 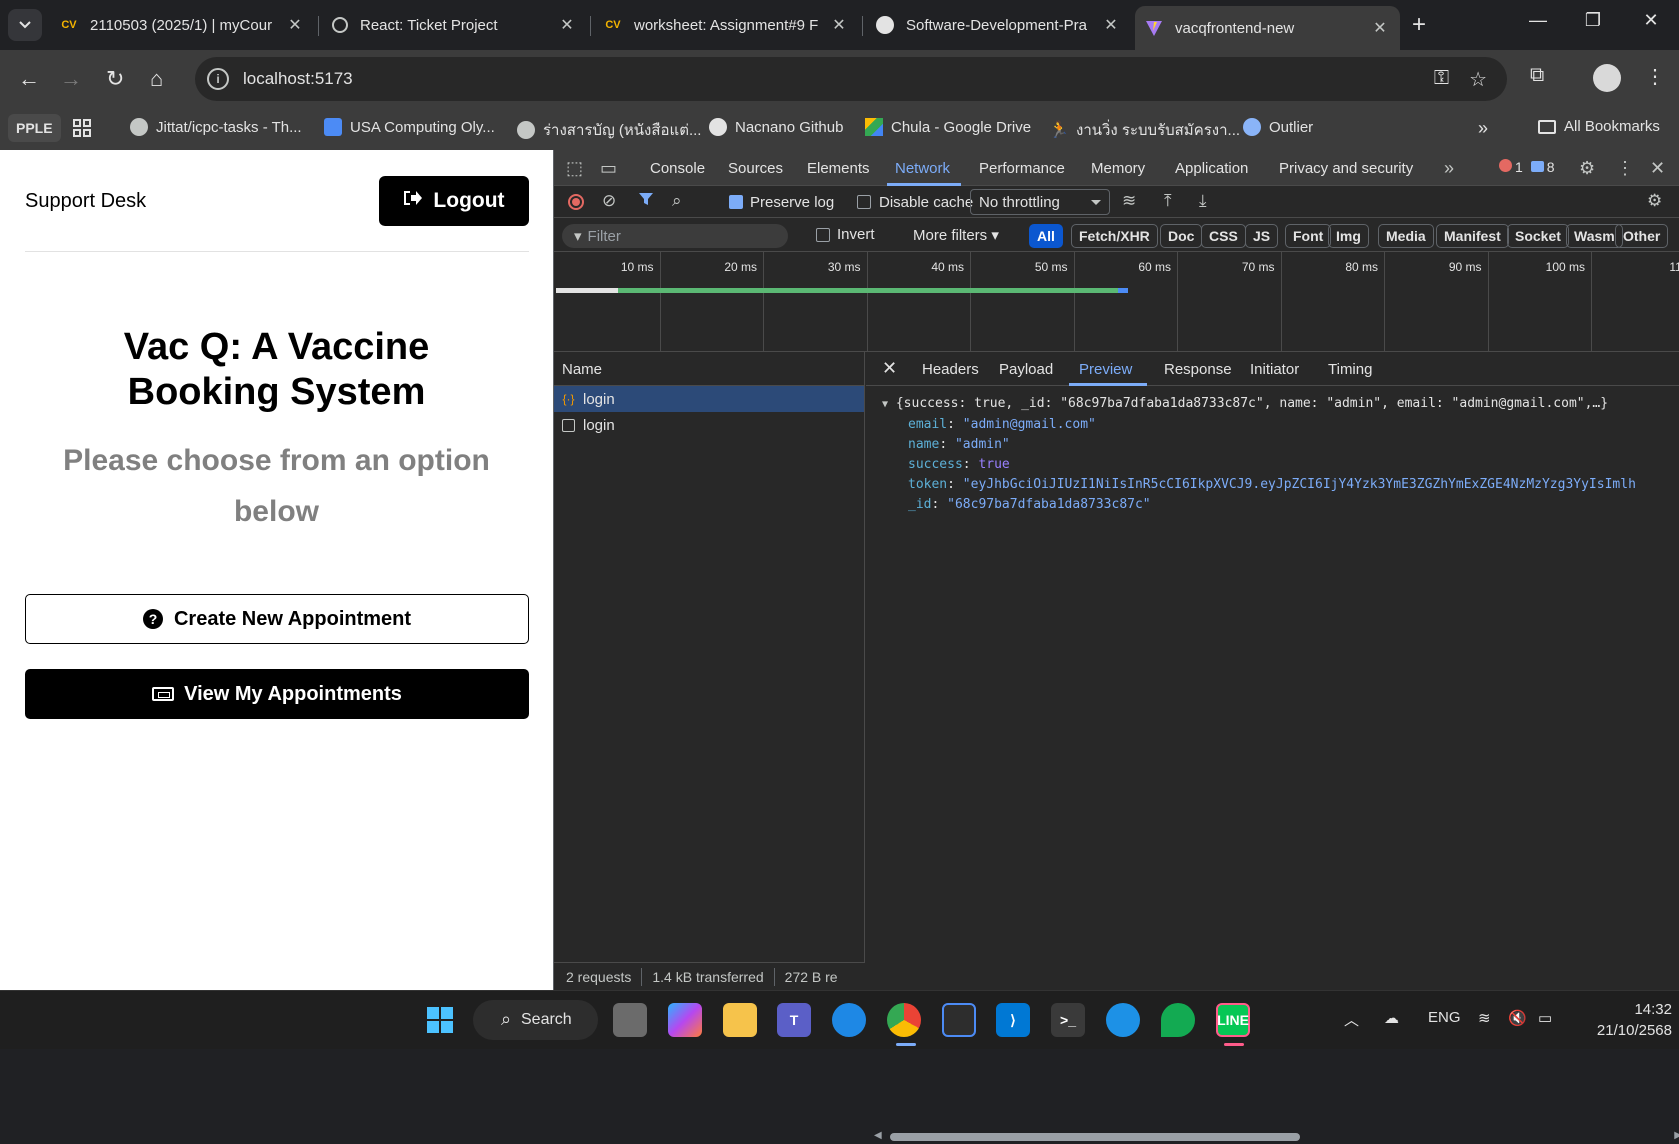 I want to click on create-appointment-button: ? Create New Appointment, so click(x=277, y=619).